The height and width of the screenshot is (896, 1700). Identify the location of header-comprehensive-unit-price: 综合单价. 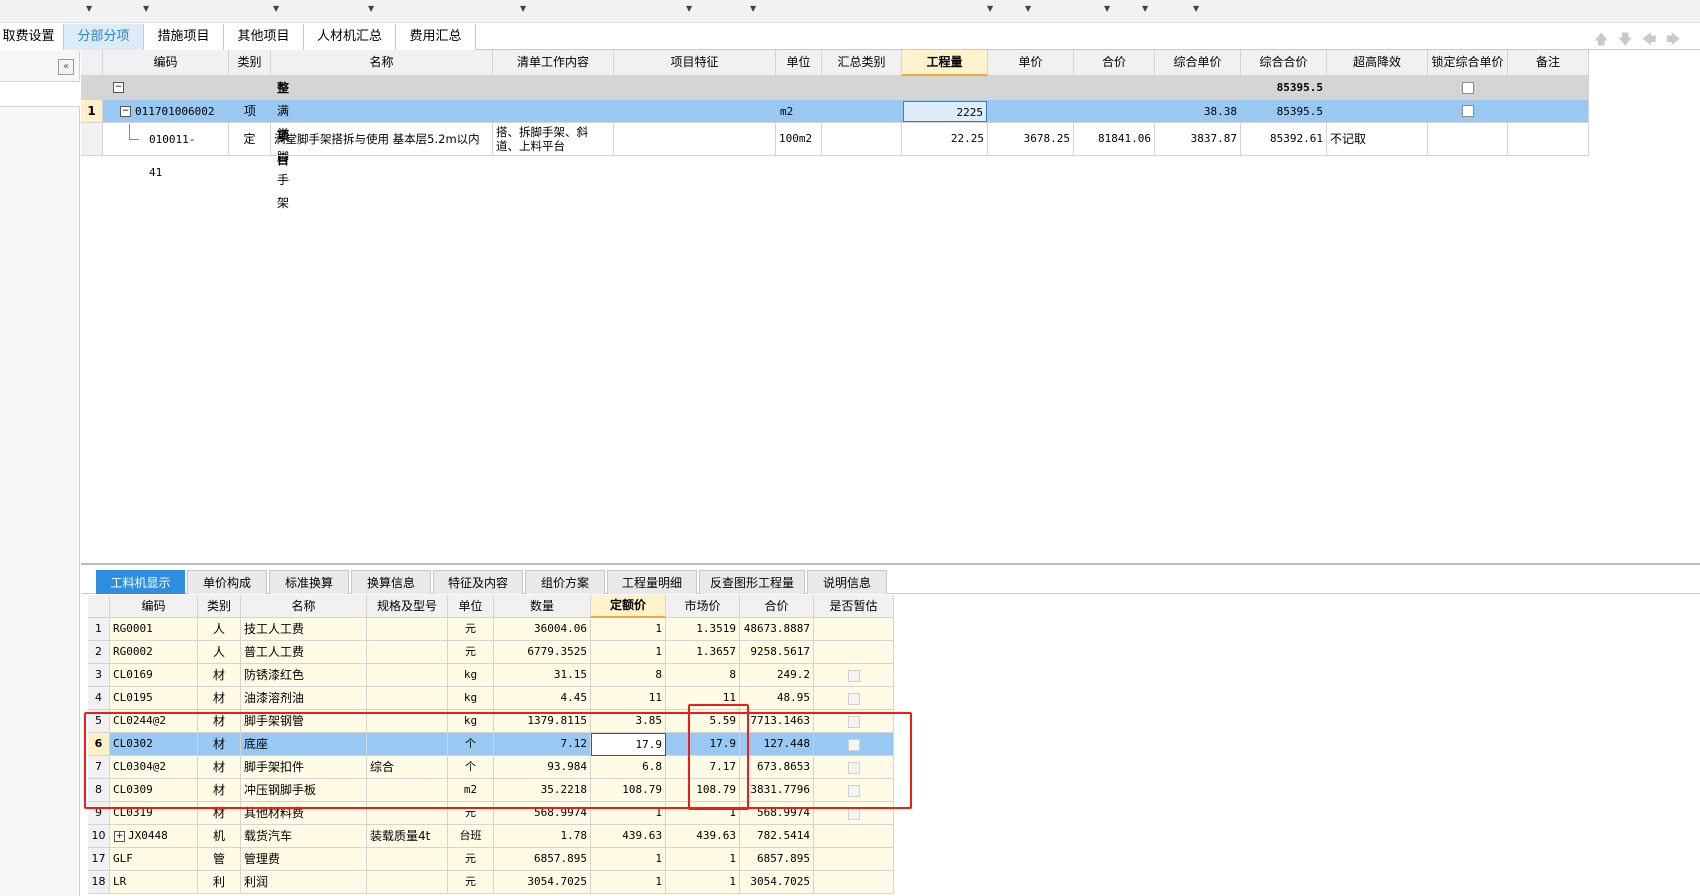
(1198, 63).